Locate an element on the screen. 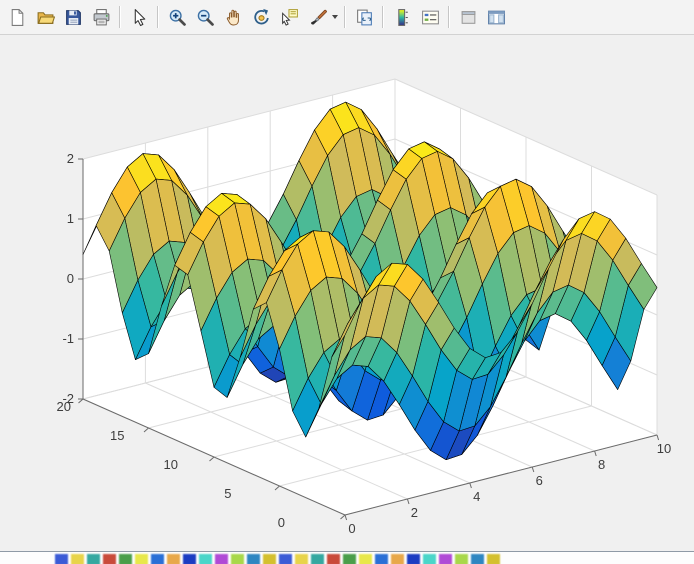 This screenshot has height=564, width=694. brush-icon is located at coordinates (317, 17).